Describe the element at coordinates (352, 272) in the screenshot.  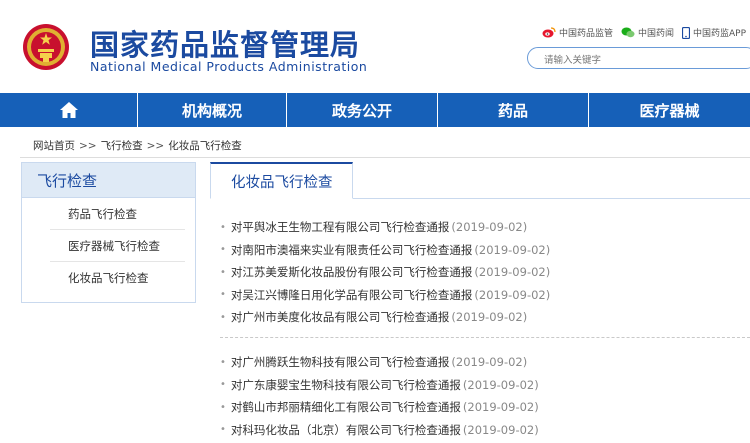
I see `article-title: 对江苏美爱斯化妆品股份有限公司飞行检查通报` at that location.